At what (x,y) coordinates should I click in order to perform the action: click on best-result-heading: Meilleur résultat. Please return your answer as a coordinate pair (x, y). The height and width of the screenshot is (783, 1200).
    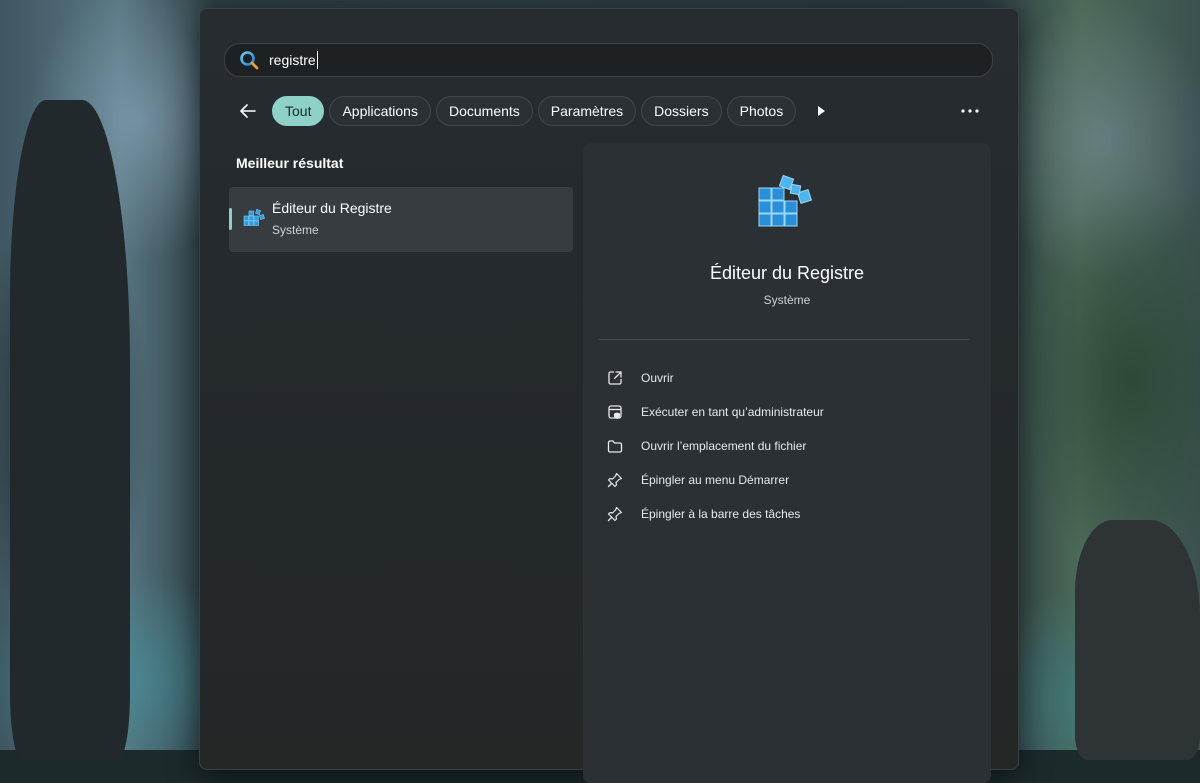
    Looking at the image, I should click on (290, 163).